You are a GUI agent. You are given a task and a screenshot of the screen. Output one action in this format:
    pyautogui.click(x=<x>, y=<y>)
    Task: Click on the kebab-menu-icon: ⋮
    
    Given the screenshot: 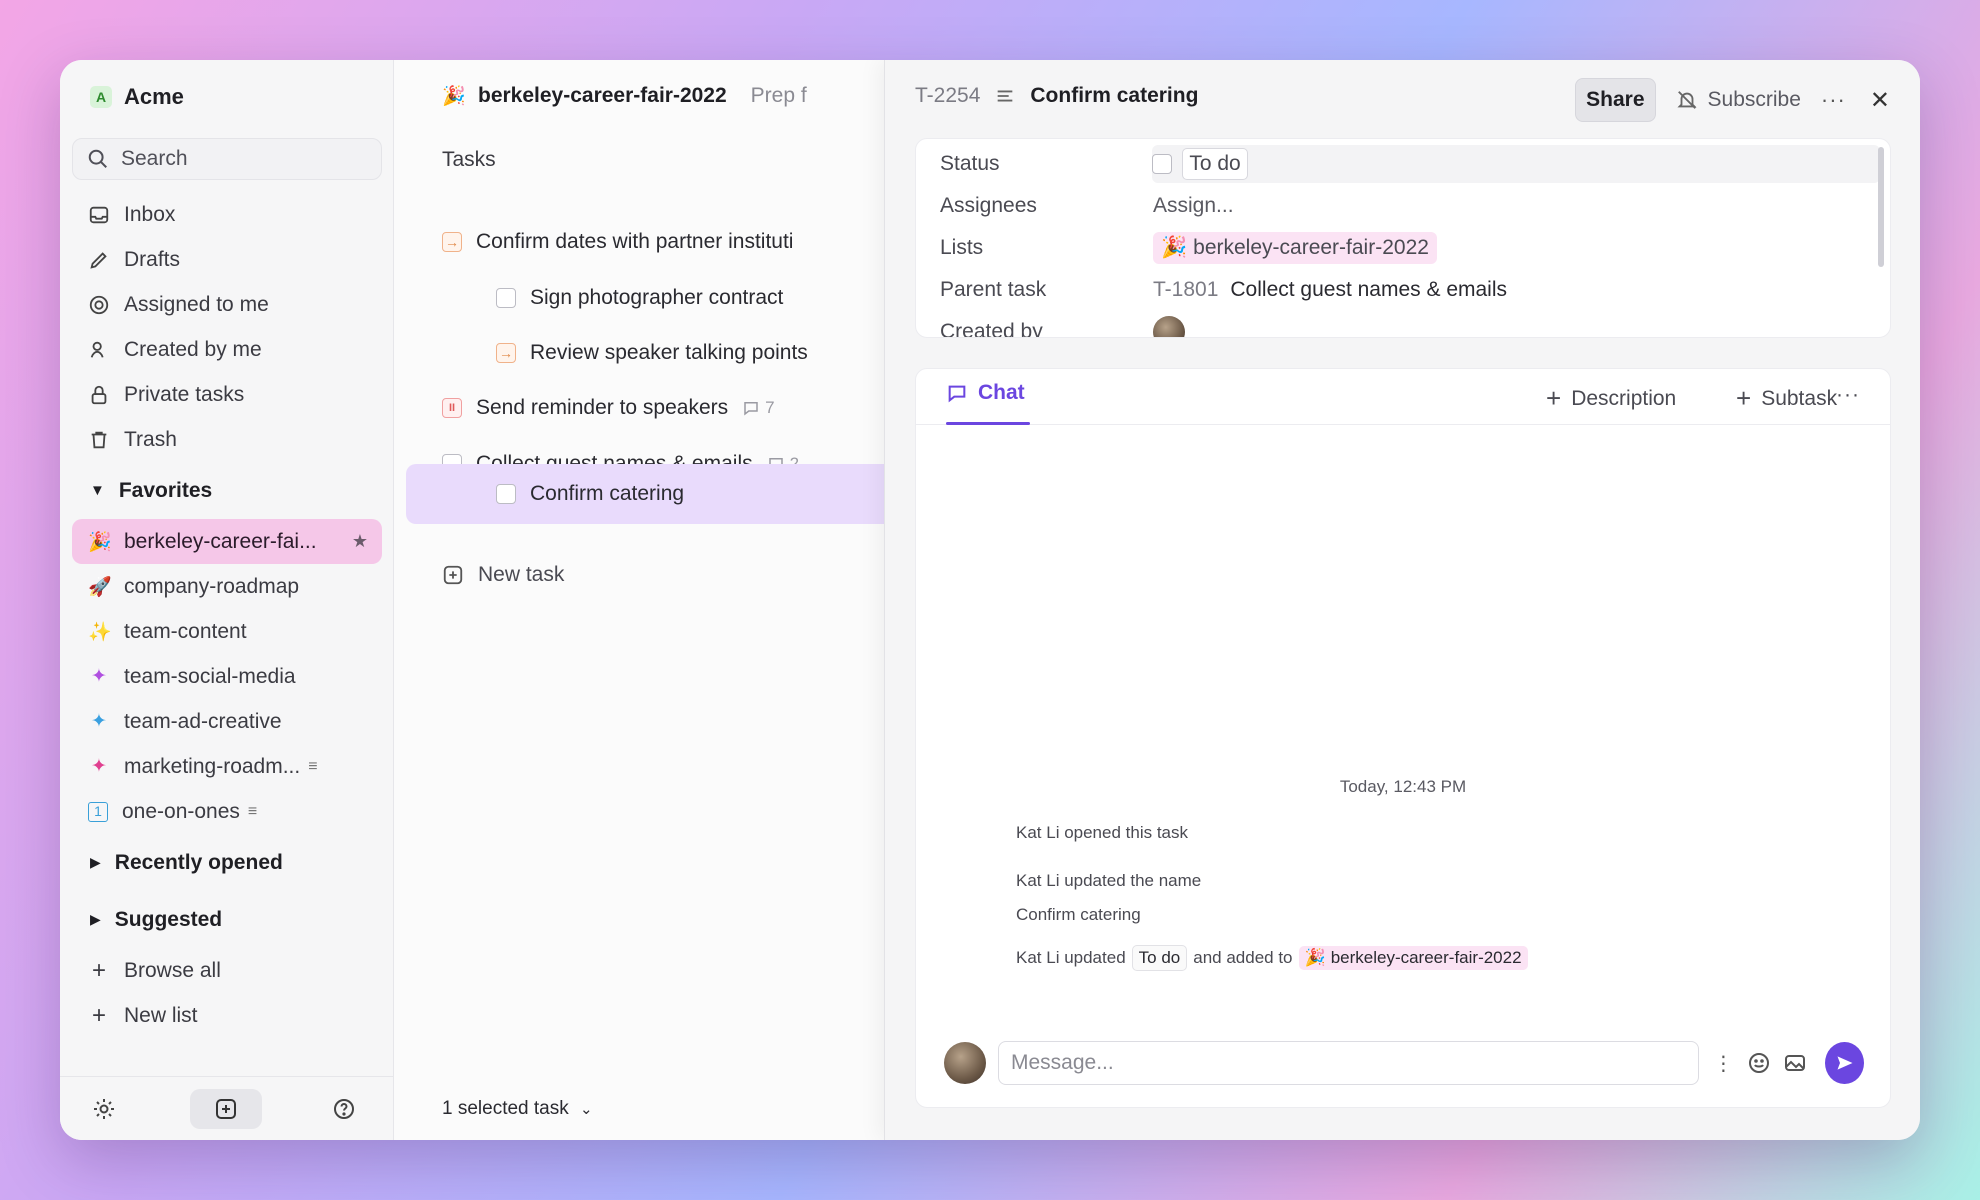 What is the action you would take?
    pyautogui.click(x=1723, y=1063)
    